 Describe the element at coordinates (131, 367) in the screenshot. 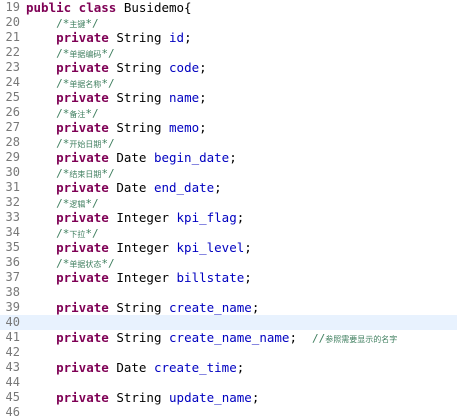

I see `code-token: Date` at that location.